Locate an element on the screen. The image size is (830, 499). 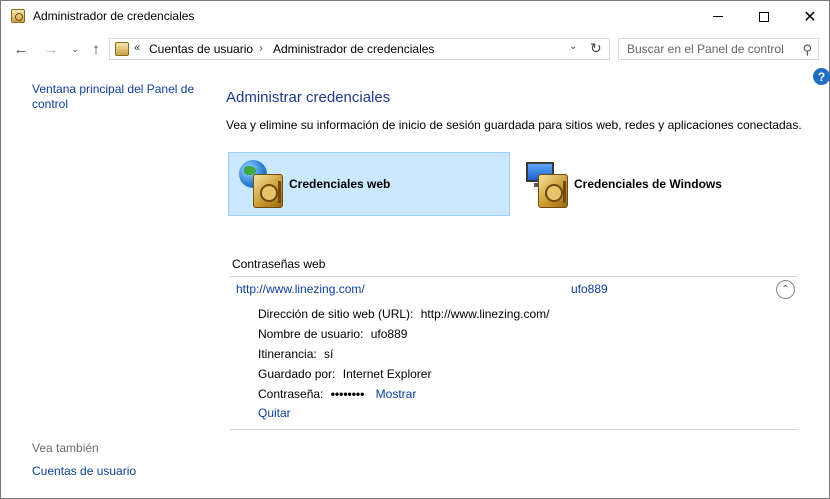
detail-label: Guardado por: is located at coordinates (297, 374).